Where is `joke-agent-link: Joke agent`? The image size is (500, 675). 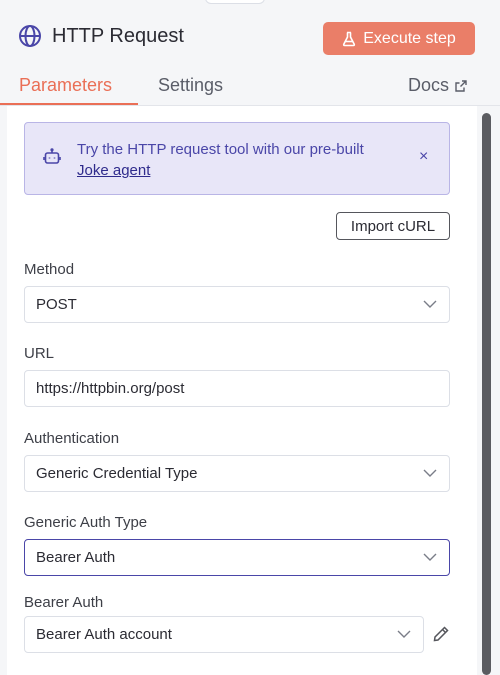
joke-agent-link: Joke agent is located at coordinates (113, 170).